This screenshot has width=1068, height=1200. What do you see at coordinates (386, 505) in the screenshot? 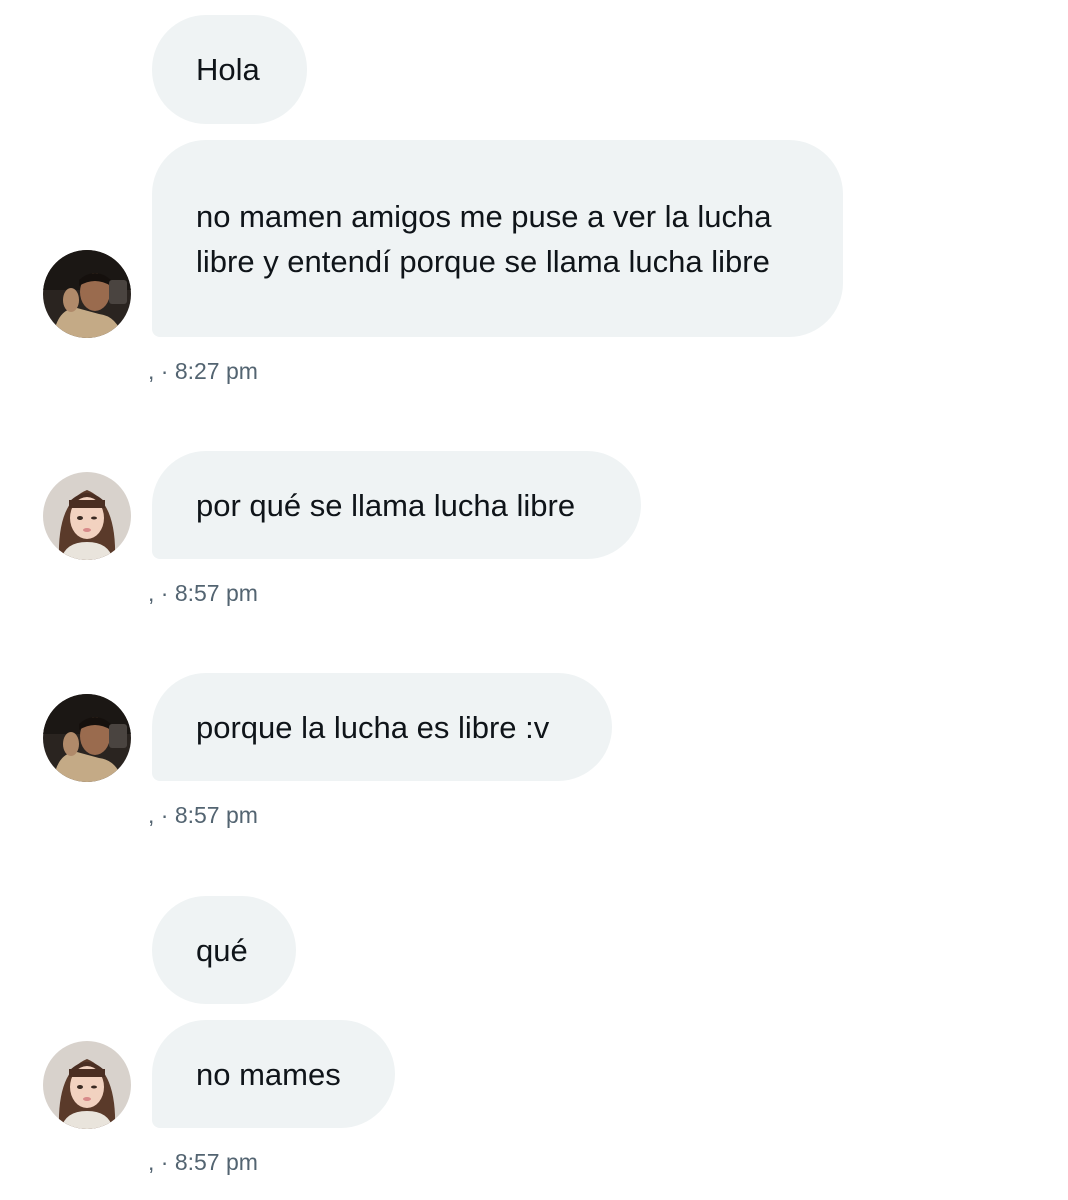
I see `message-text: por qué se llama lucha libre` at bounding box center [386, 505].